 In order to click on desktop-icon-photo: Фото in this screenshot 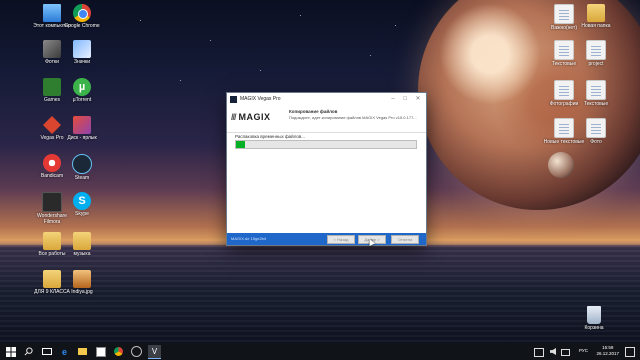, I will do `click(596, 131)`.